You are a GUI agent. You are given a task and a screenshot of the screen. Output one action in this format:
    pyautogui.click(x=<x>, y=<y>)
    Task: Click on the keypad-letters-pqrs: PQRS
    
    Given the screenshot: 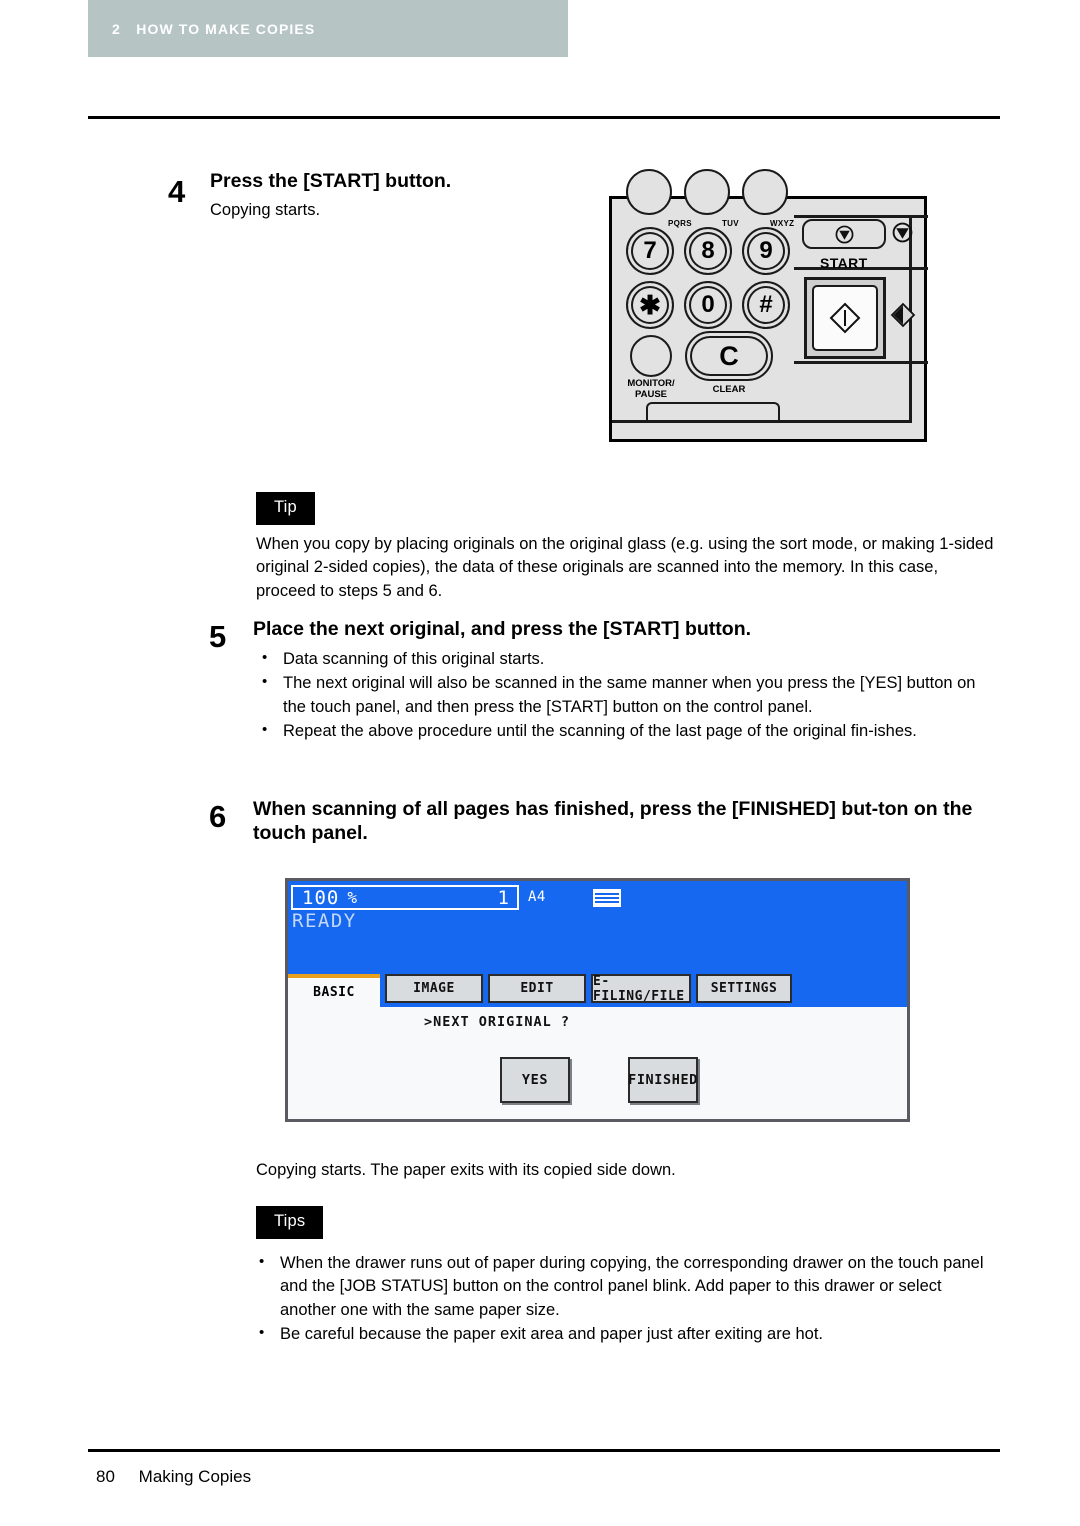 What is the action you would take?
    pyautogui.click(x=680, y=223)
    